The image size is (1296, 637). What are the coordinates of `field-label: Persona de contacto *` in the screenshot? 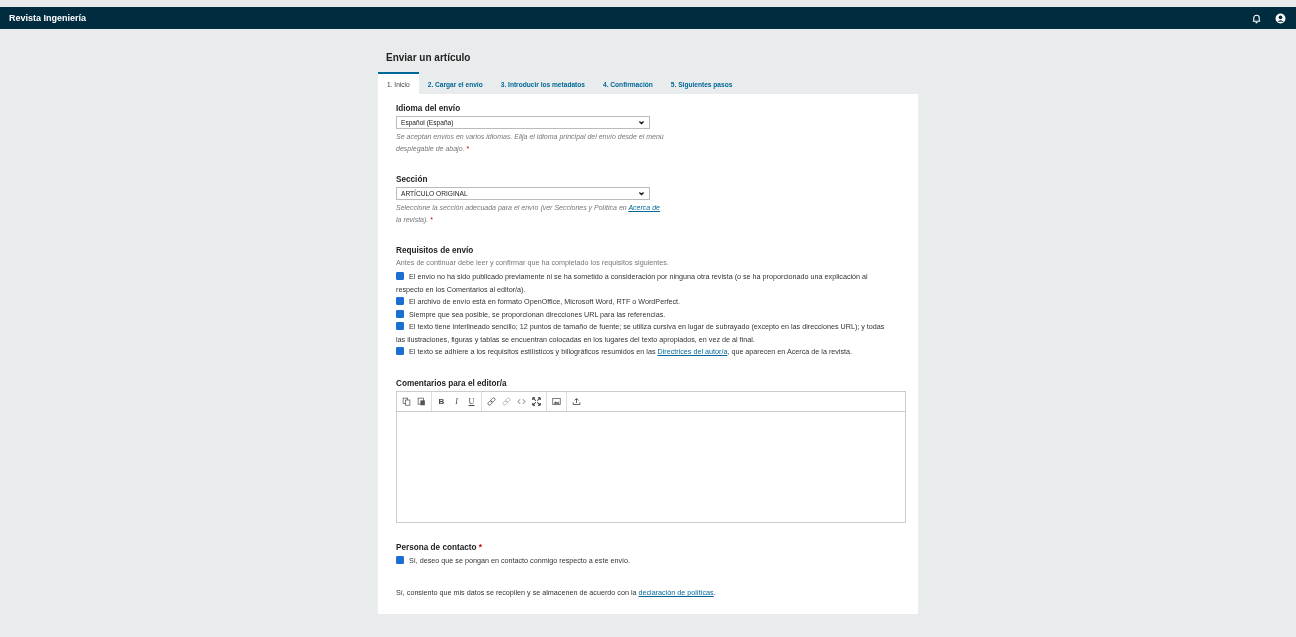 It's located at (439, 547).